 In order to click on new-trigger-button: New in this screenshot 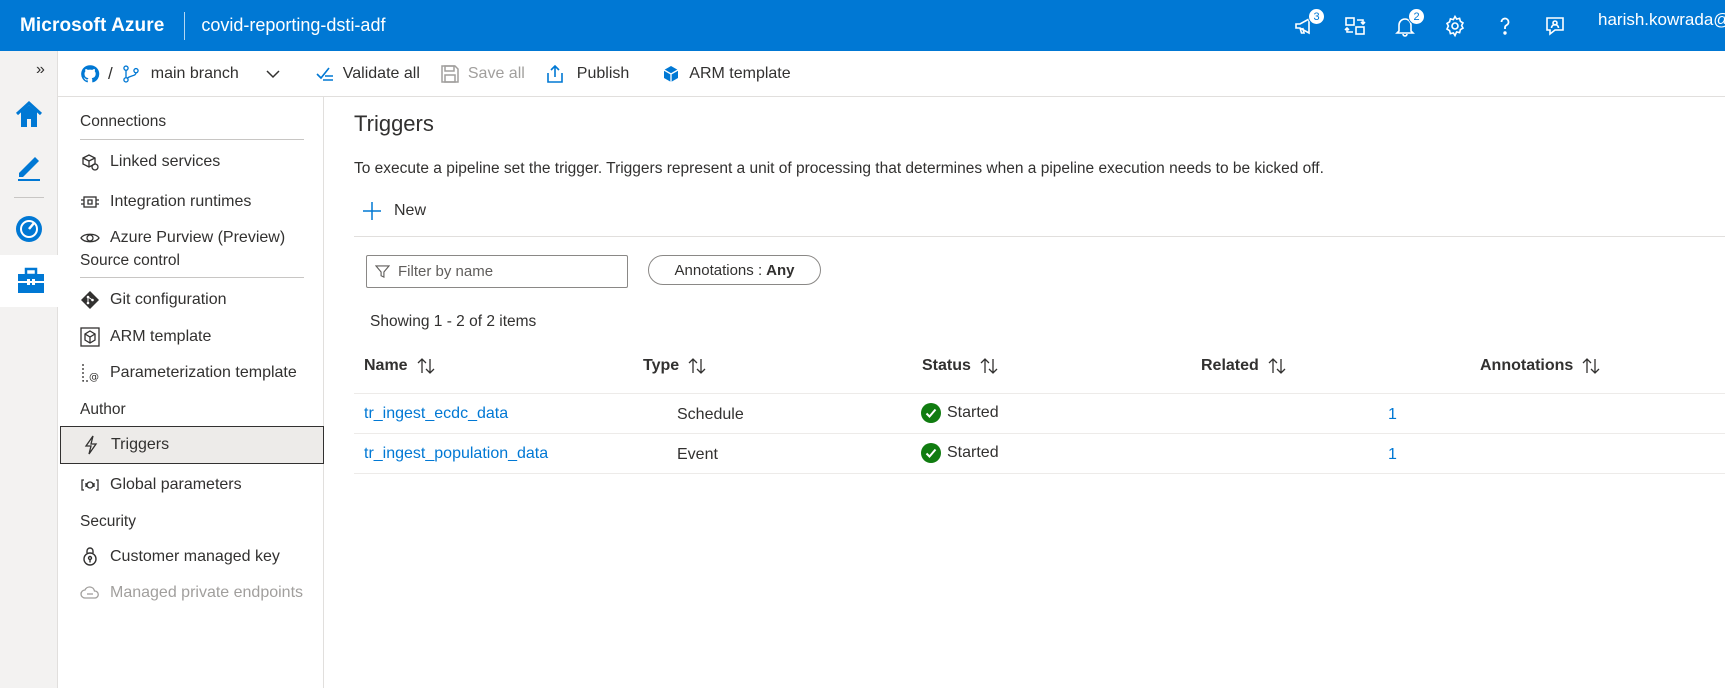, I will do `click(394, 211)`.